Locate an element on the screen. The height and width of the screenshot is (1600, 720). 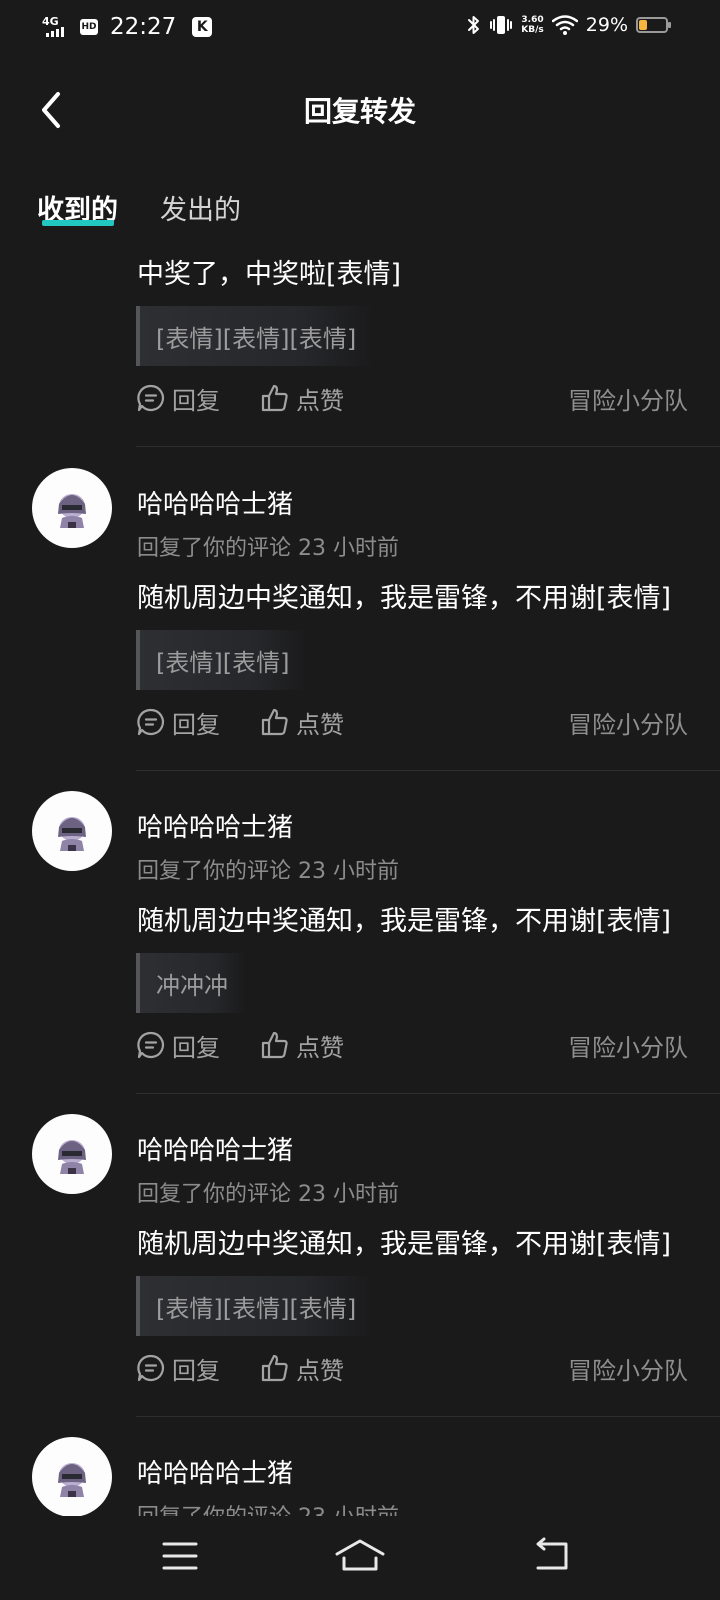
status-bar: 4G HD 22:27 K 3.60 KB/s 29% is located at coordinates (360, 28).